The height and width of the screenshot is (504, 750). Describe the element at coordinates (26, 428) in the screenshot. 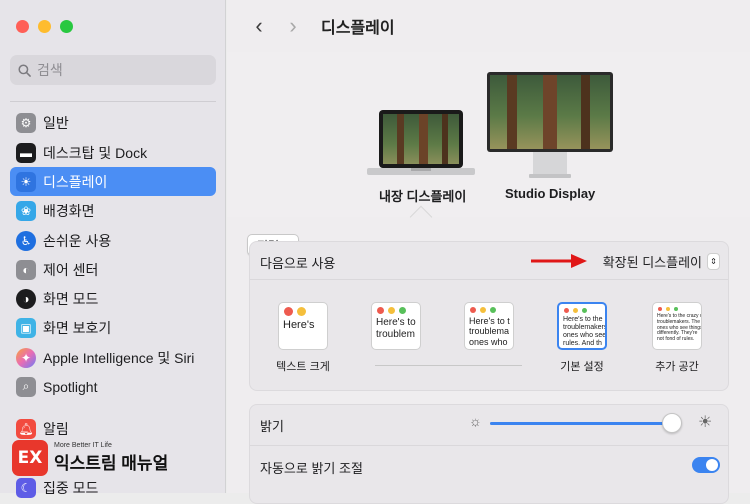

I see `bell-icon: 🔔︎` at that location.